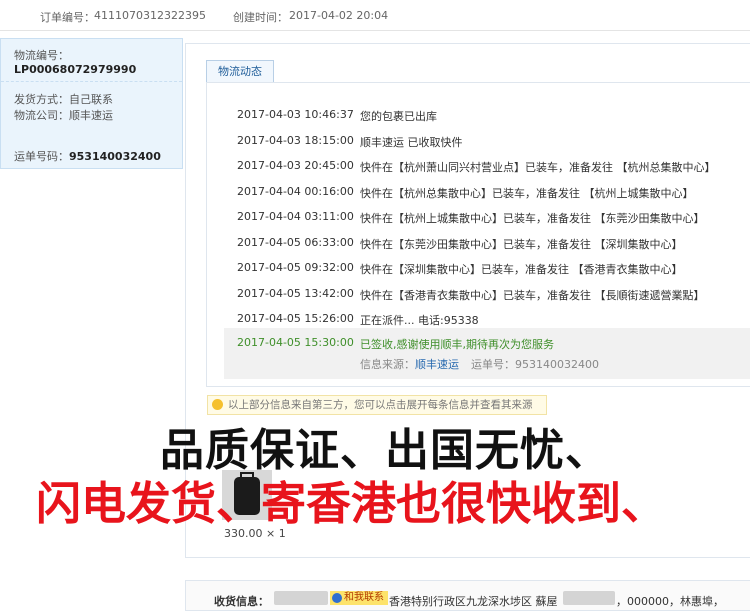  Describe the element at coordinates (295, 318) in the screenshot. I see `track-time: 2017-04-05 15:26:00` at that location.